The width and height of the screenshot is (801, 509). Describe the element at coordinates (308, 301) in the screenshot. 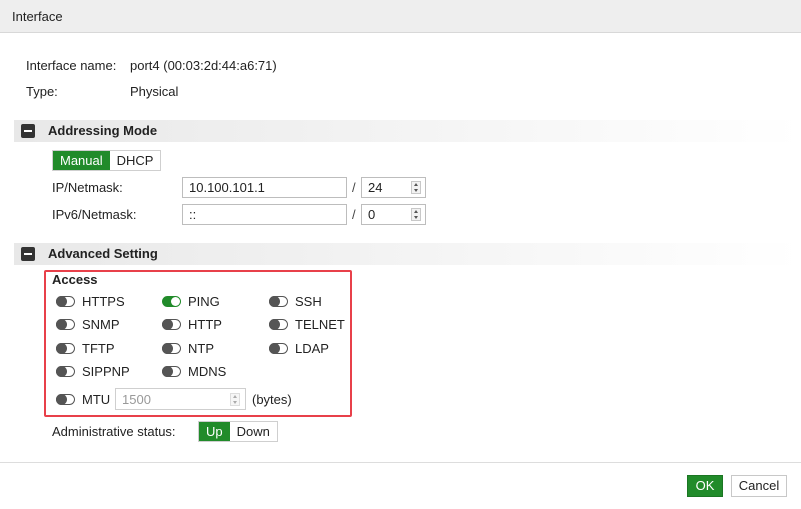

I see `toggle-label: SSH` at that location.